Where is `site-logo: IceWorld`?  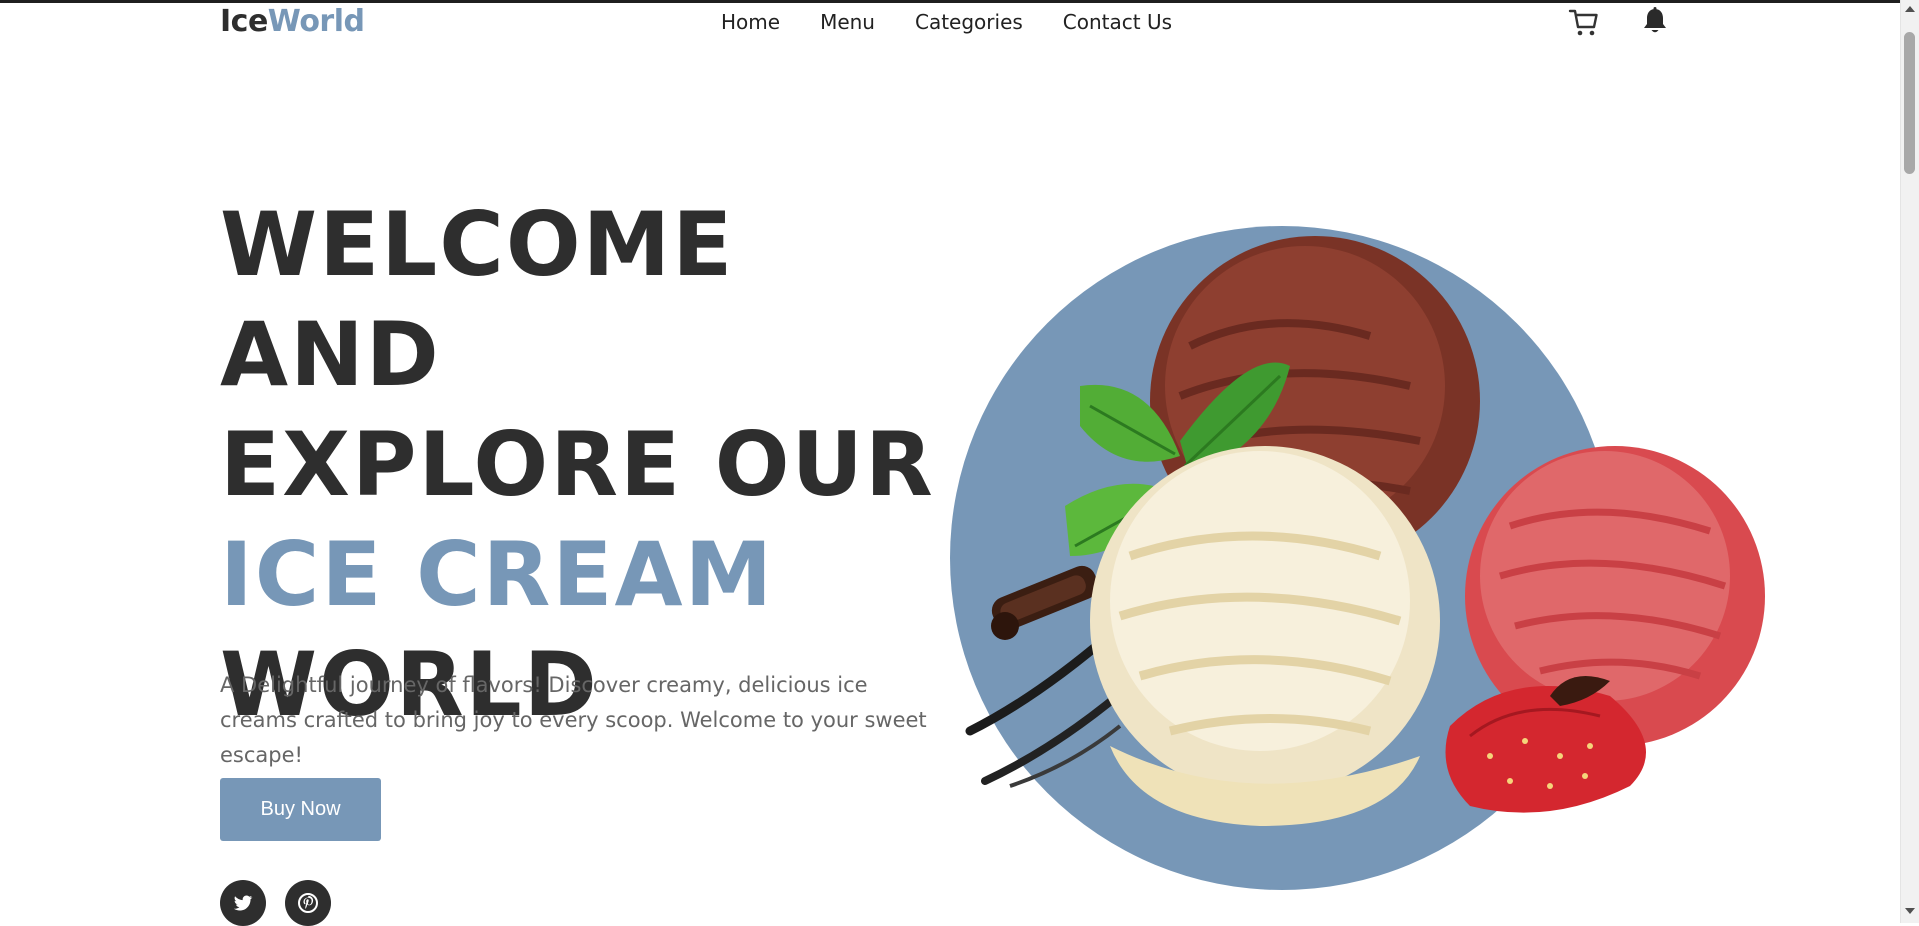
site-logo: IceWorld is located at coordinates (292, 21).